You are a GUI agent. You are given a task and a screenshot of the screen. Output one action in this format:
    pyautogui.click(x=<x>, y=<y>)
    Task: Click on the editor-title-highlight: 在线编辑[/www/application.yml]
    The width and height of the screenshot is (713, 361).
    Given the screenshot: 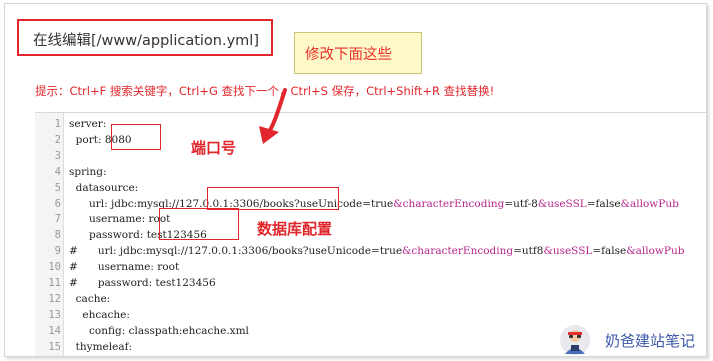 What is the action you would take?
    pyautogui.click(x=145, y=37)
    